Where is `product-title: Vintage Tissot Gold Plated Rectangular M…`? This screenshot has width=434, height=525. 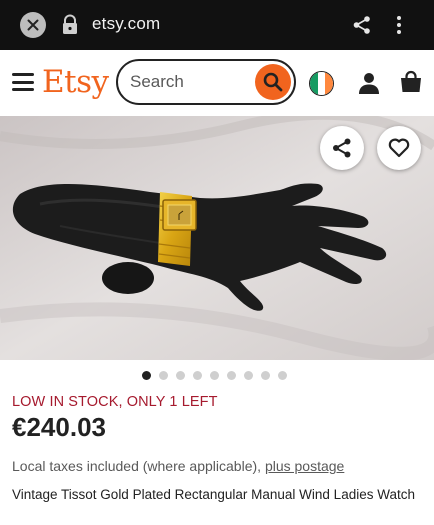
product-title: Vintage Tissot Gold Plated Rectangular M… is located at coordinates (213, 494).